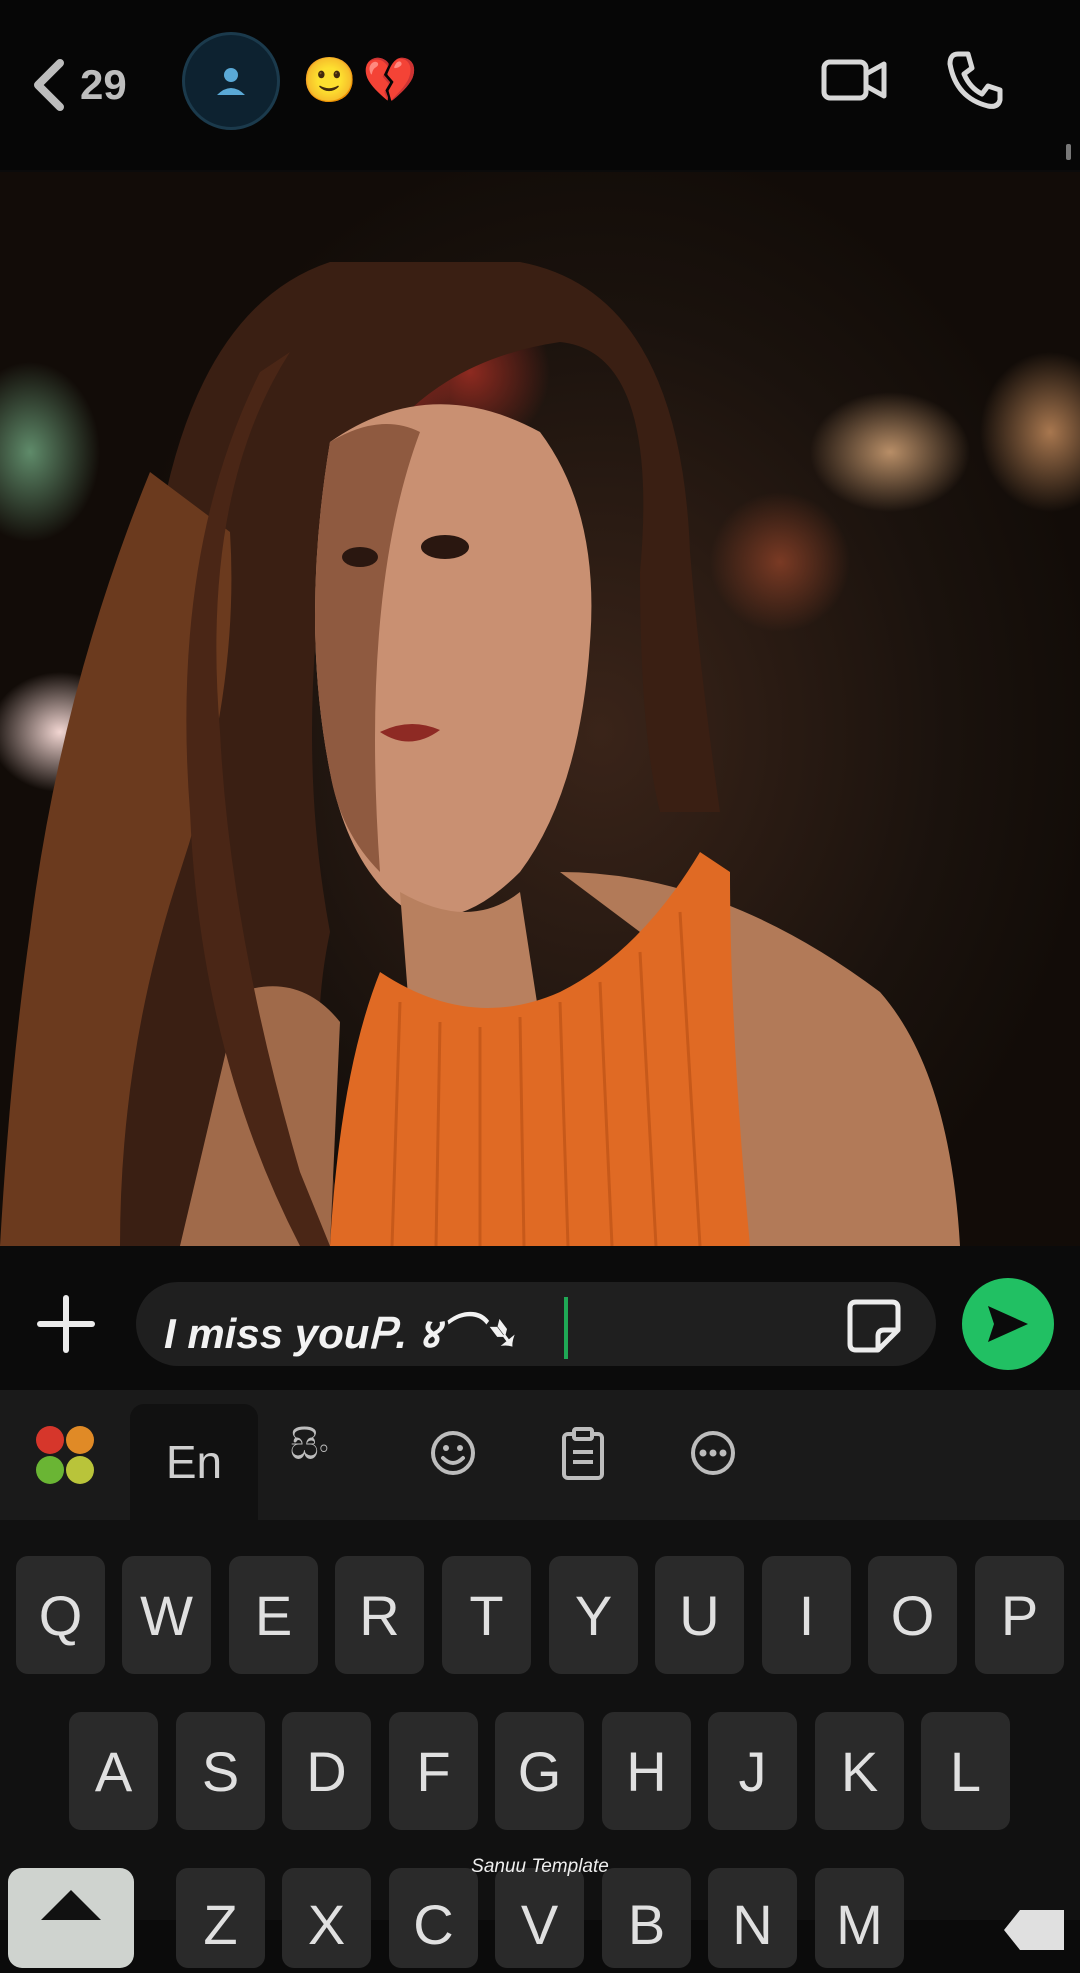 The image size is (1080, 1973). What do you see at coordinates (539, 1918) in the screenshot?
I see `key-v: V` at bounding box center [539, 1918].